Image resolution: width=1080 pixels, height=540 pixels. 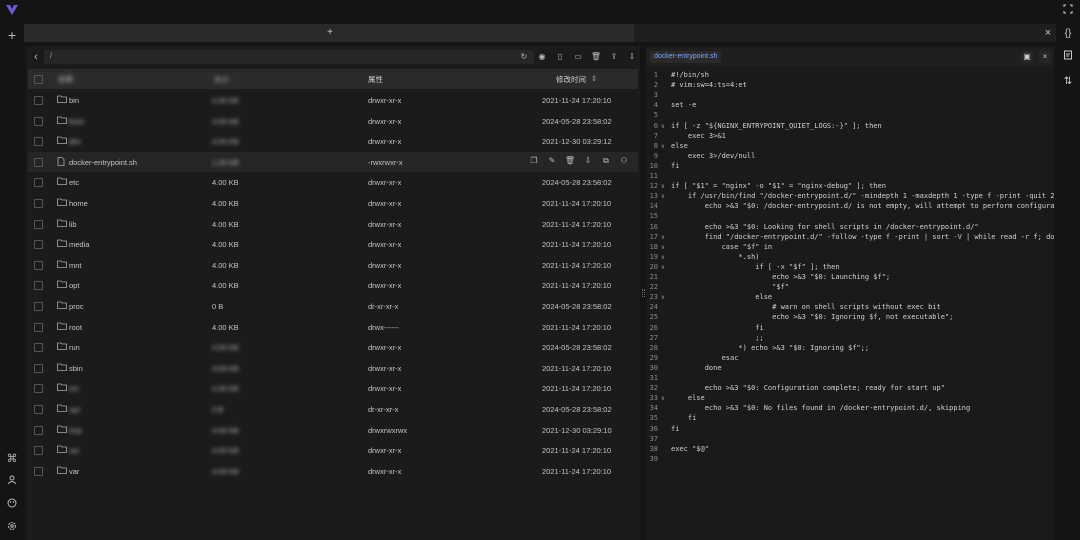 I want to click on table-row: proc 0 B dr-xr-xr-x 2024-05-28 23:58:02, so click(x=333, y=306).